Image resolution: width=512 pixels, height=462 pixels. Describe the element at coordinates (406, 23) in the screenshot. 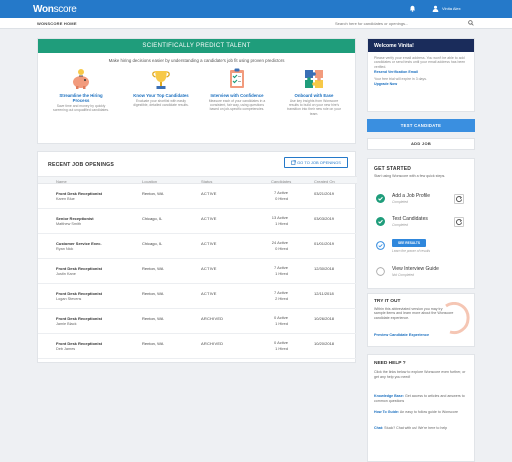

I see `search-input` at that location.